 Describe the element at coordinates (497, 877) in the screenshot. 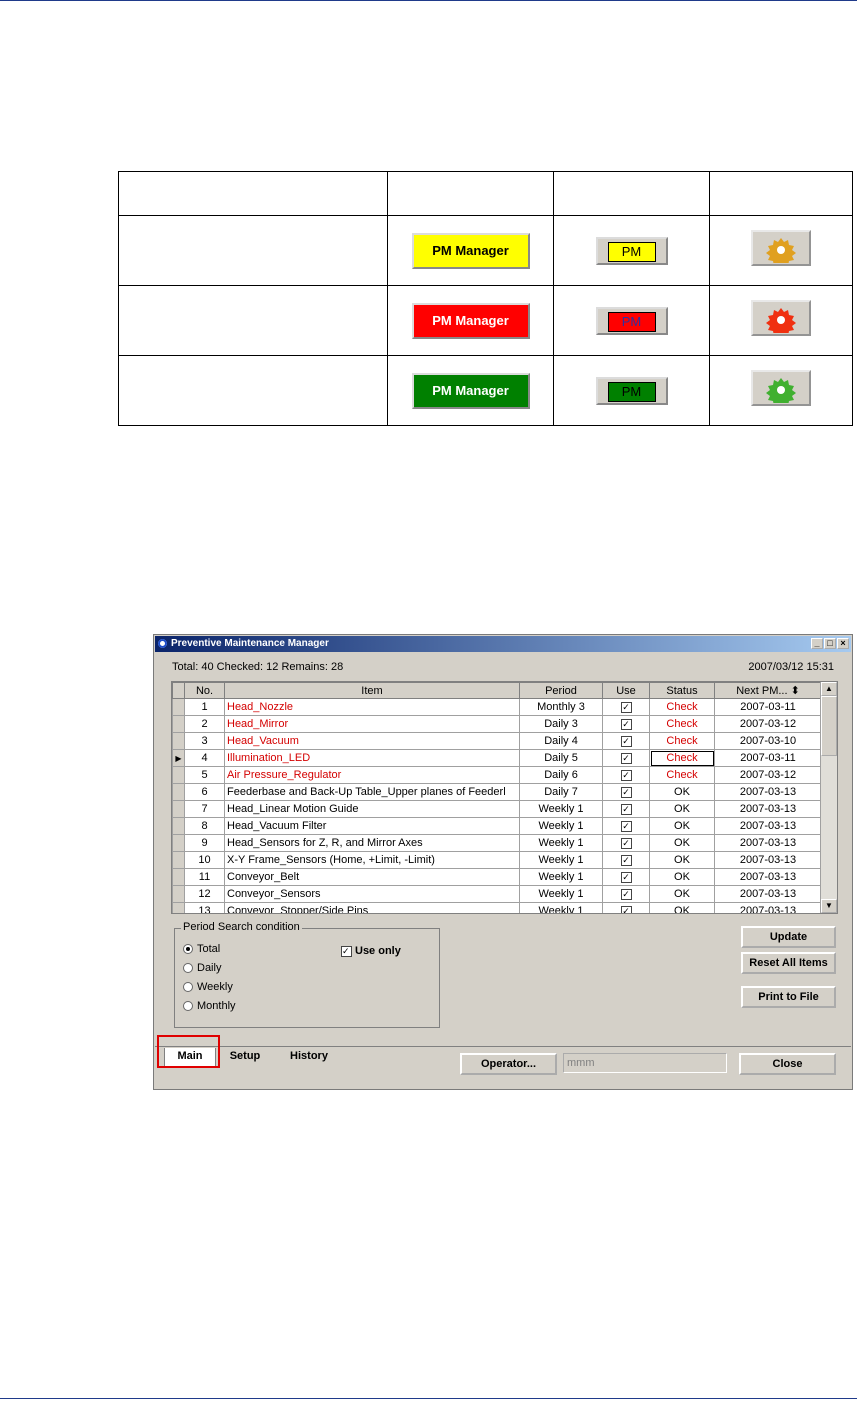

I see `table-row: 11 Conveyor_Belt Weekly 1 ✓ OK 2007-03-13` at that location.